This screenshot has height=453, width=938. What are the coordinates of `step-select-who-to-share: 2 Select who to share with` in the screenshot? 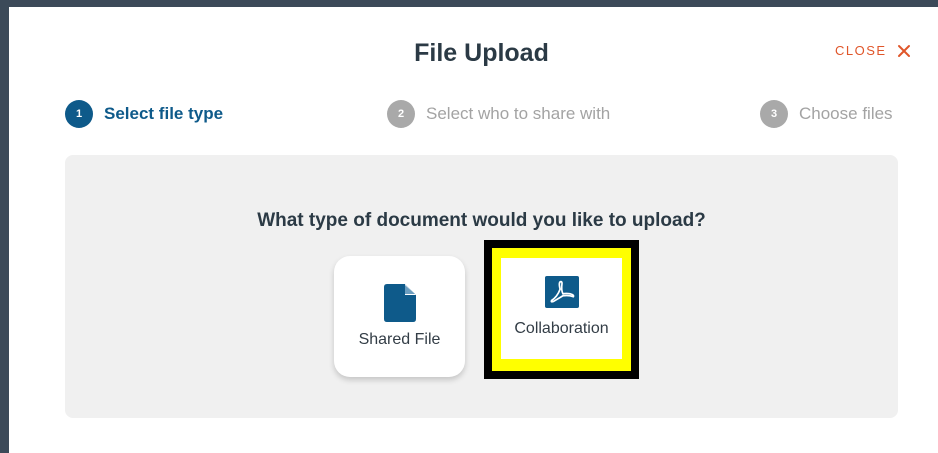 It's located at (498, 114).